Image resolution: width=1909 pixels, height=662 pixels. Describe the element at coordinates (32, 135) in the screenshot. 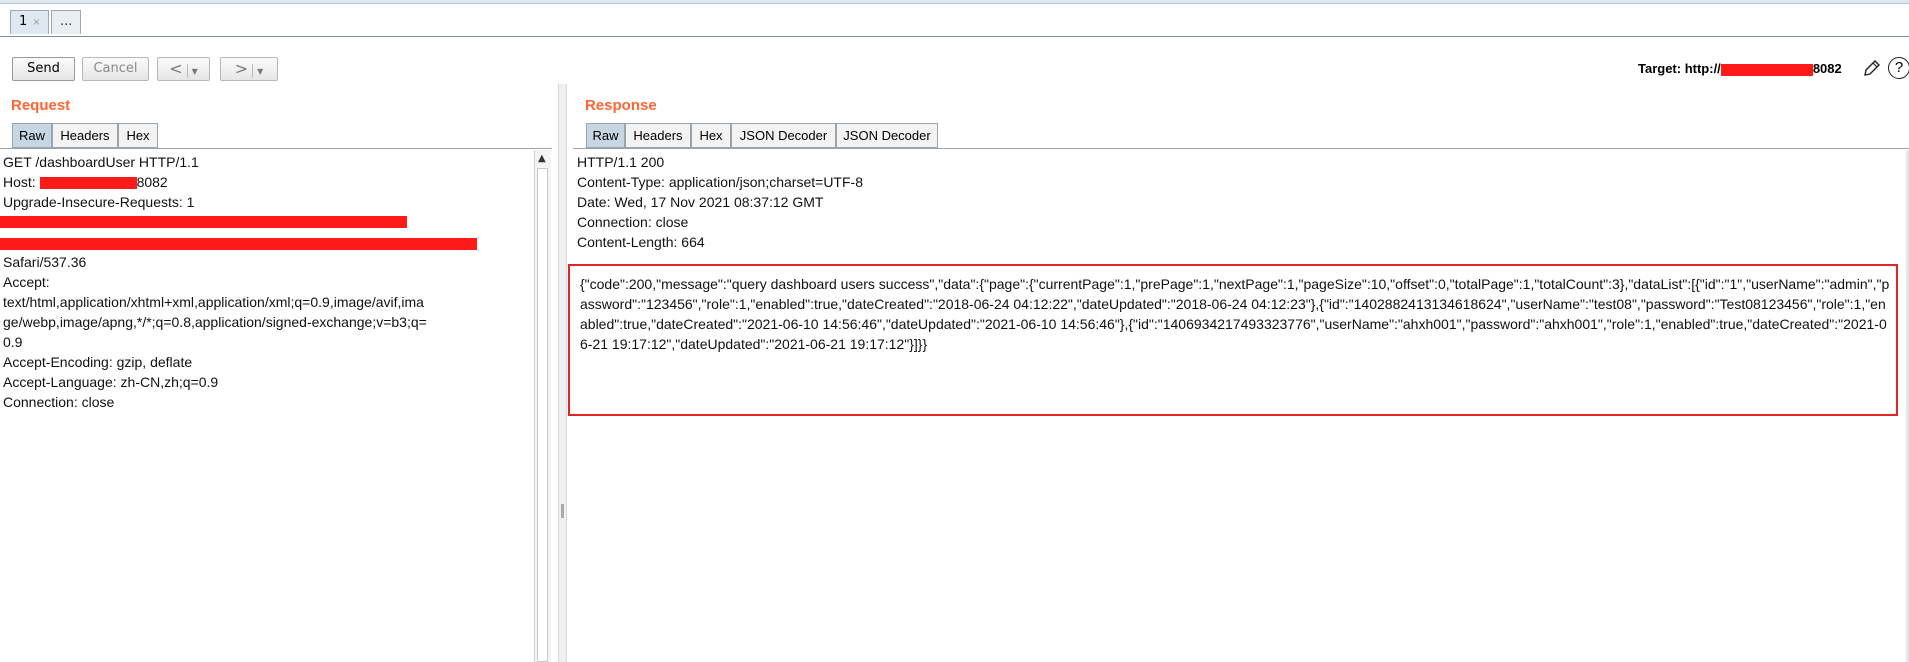

I see `tab-request-raw: Raw` at that location.